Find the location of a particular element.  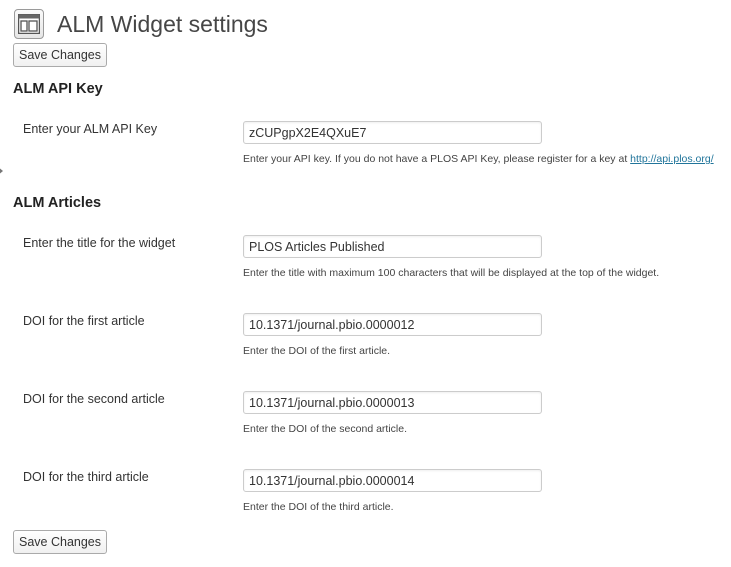

widget-title-label: Enter the title for the widget is located at coordinates (99, 243).